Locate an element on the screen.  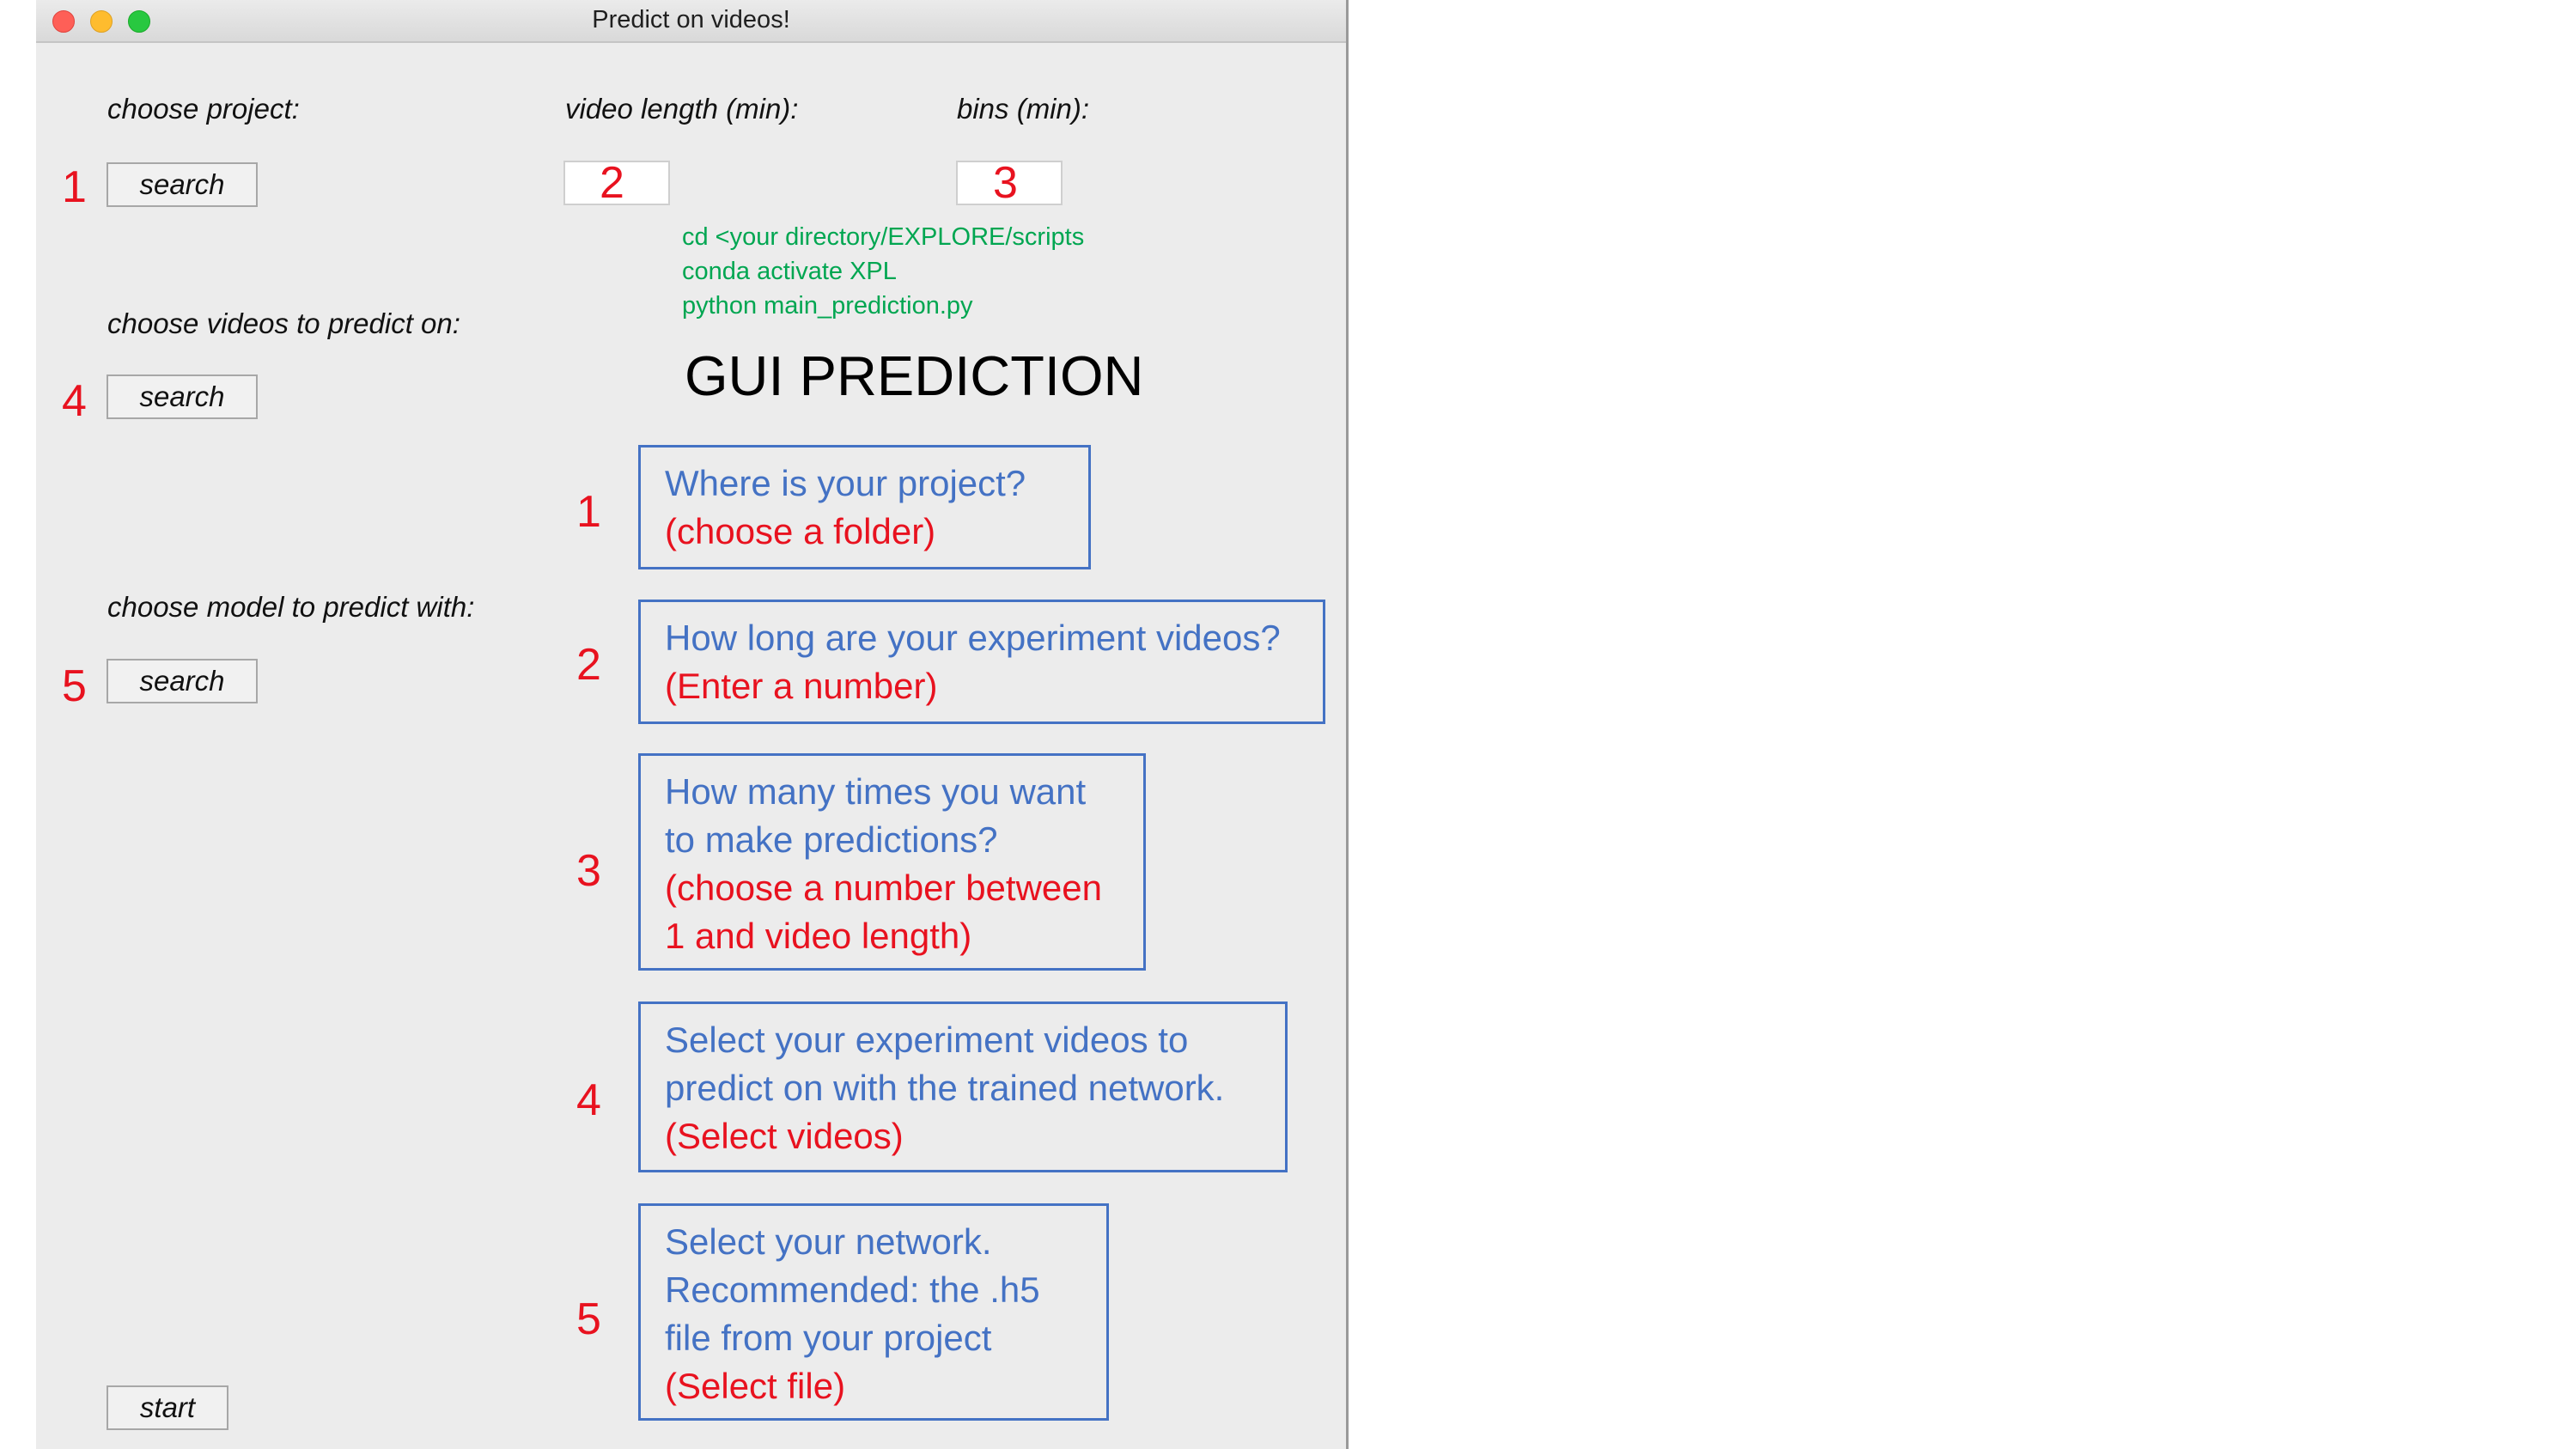
command-line-cd: cd <your directory/EXPLORE/scripts is located at coordinates (884, 237).